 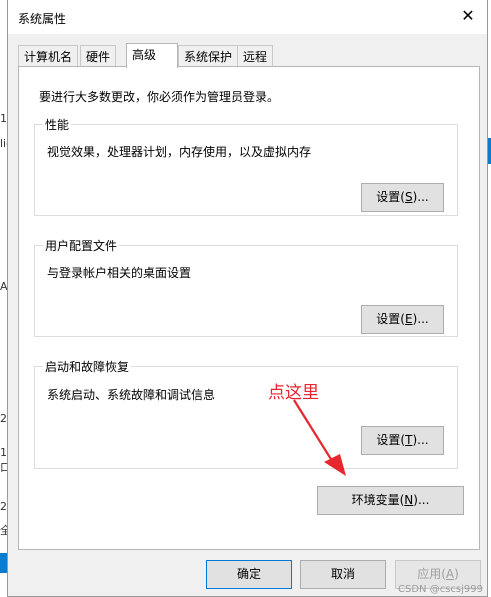 I want to click on performance-desc: 视觉效果，处理器计划，内存使用，以及虚拟内存, so click(x=179, y=152).